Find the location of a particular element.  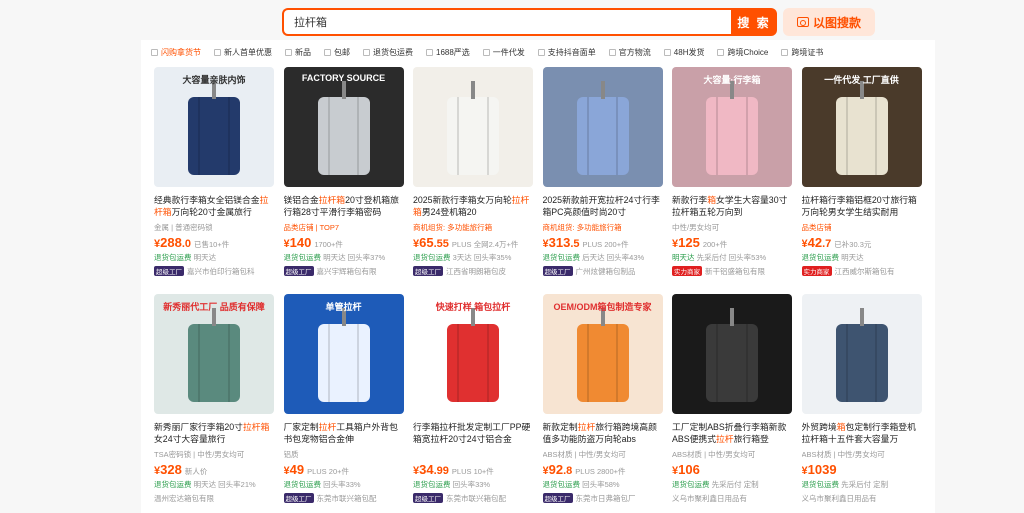

handle-image is located at coordinates (732, 317).